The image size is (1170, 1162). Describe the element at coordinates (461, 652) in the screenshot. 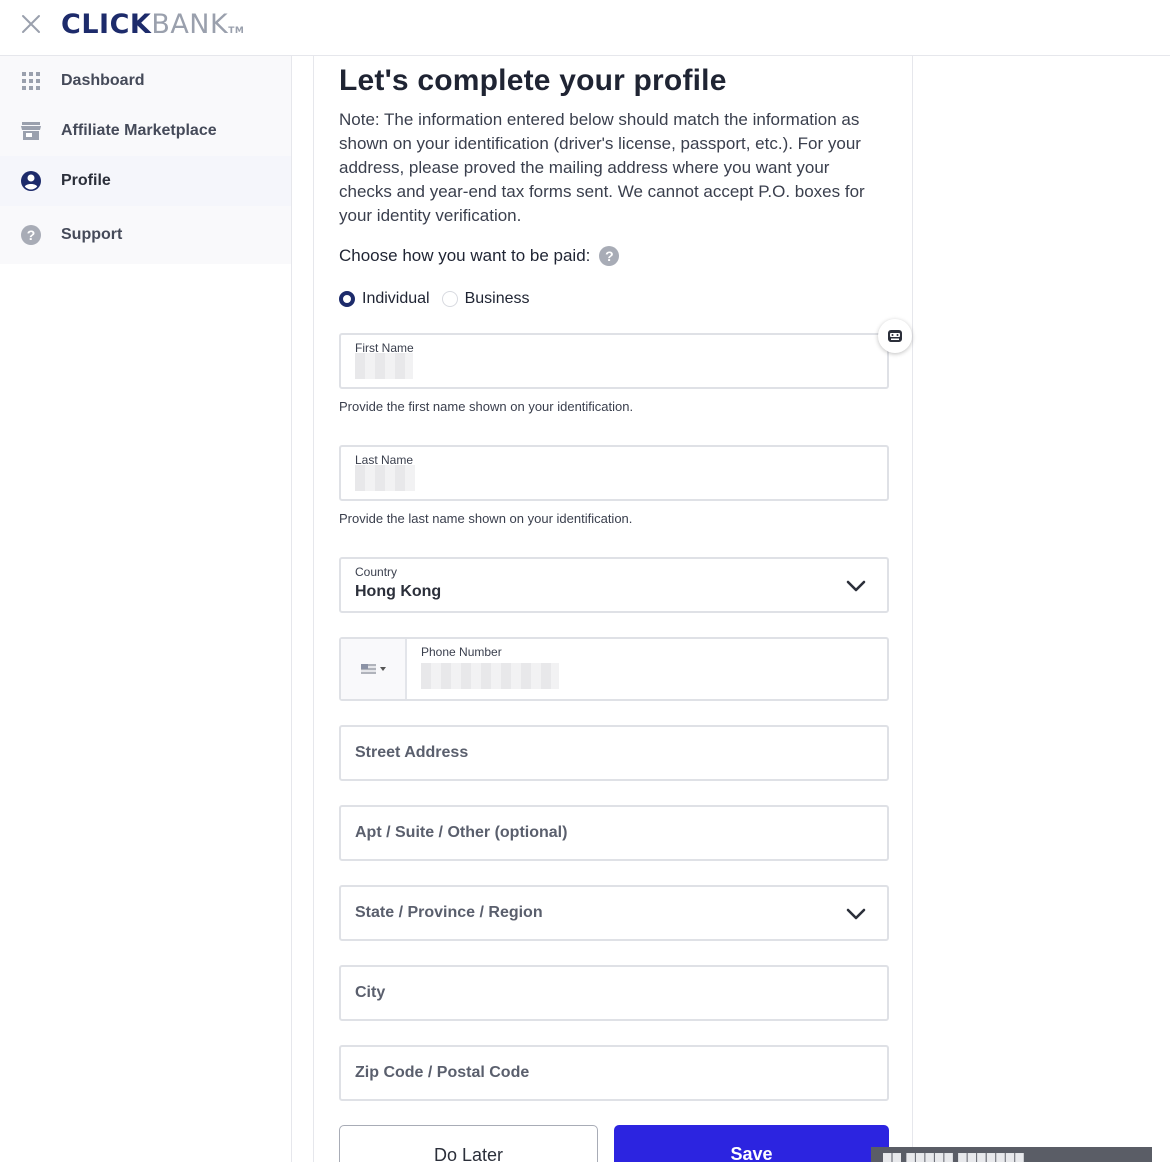

I see `phone-number-label: Phone Number` at that location.